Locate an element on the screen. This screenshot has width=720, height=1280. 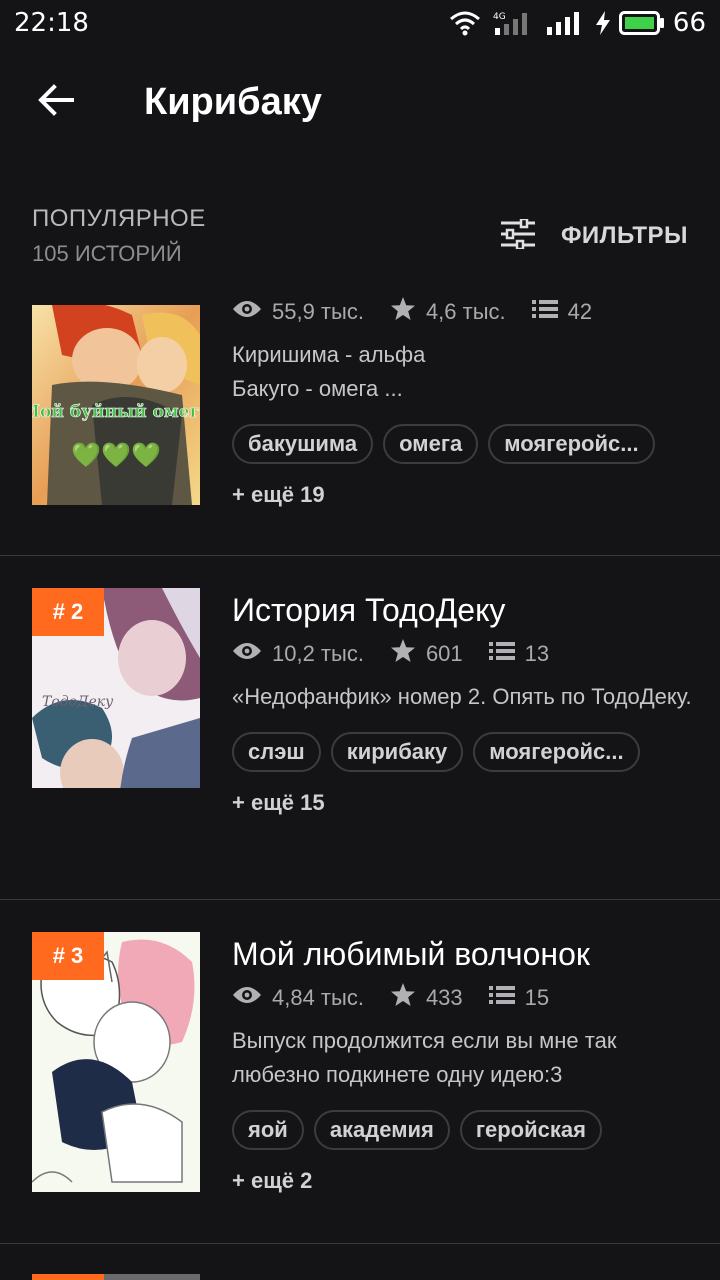
votes-count: 433 is located at coordinates (444, 997).